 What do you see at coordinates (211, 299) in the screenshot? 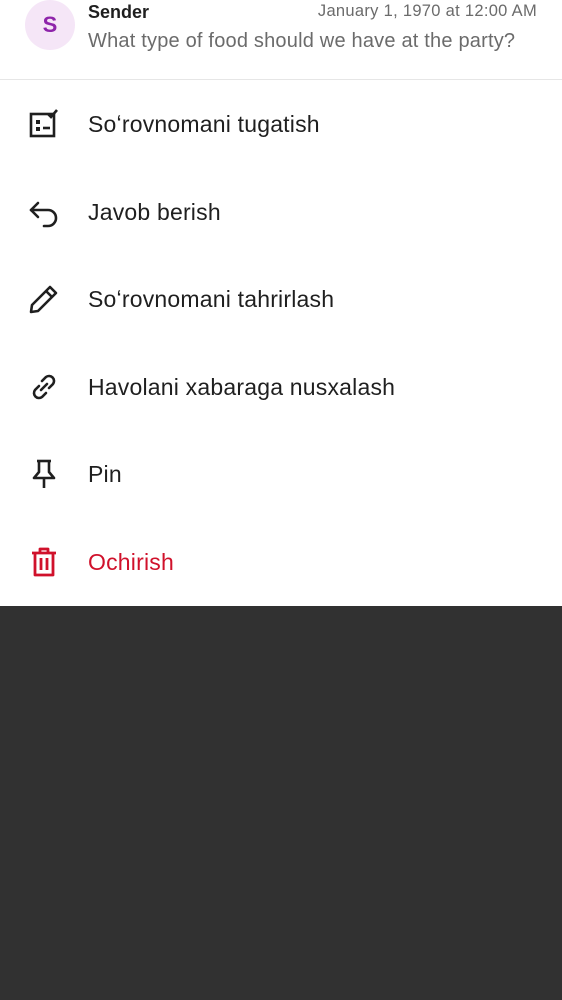
I see `menu-item-label: Soʻrovnomani tahrirlash` at bounding box center [211, 299].